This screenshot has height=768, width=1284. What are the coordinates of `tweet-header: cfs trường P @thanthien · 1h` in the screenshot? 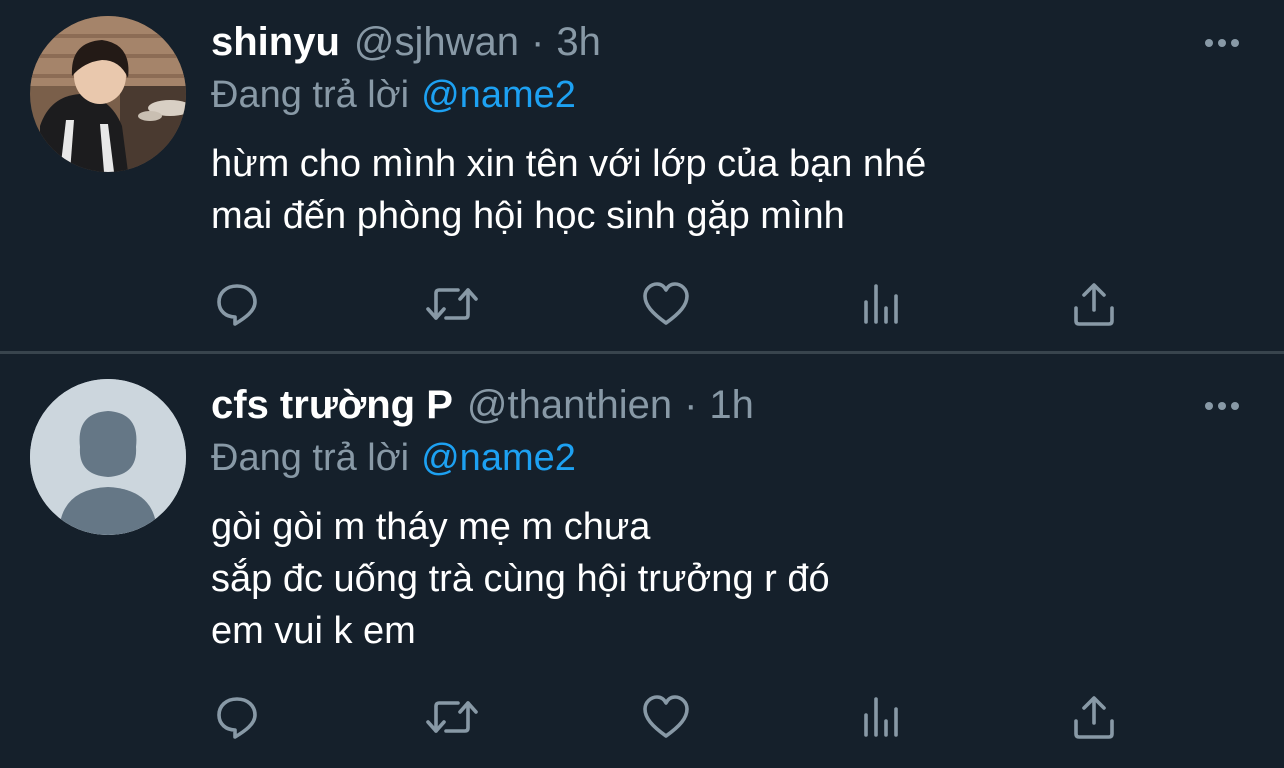 It's located at (482, 405).